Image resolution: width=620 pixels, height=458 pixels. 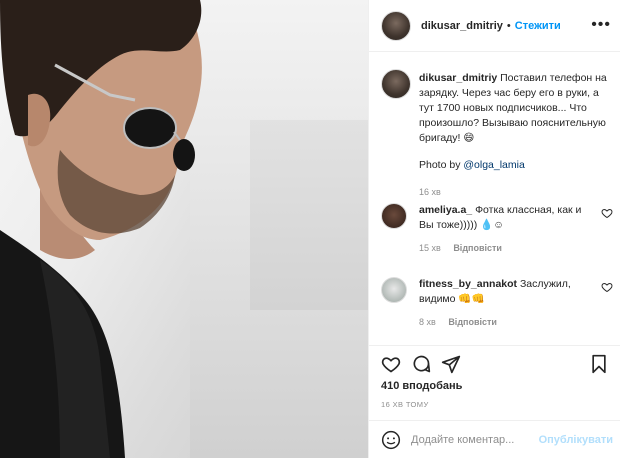 What do you see at coordinates (396, 25) in the screenshot?
I see `author-avatar` at bounding box center [396, 25].